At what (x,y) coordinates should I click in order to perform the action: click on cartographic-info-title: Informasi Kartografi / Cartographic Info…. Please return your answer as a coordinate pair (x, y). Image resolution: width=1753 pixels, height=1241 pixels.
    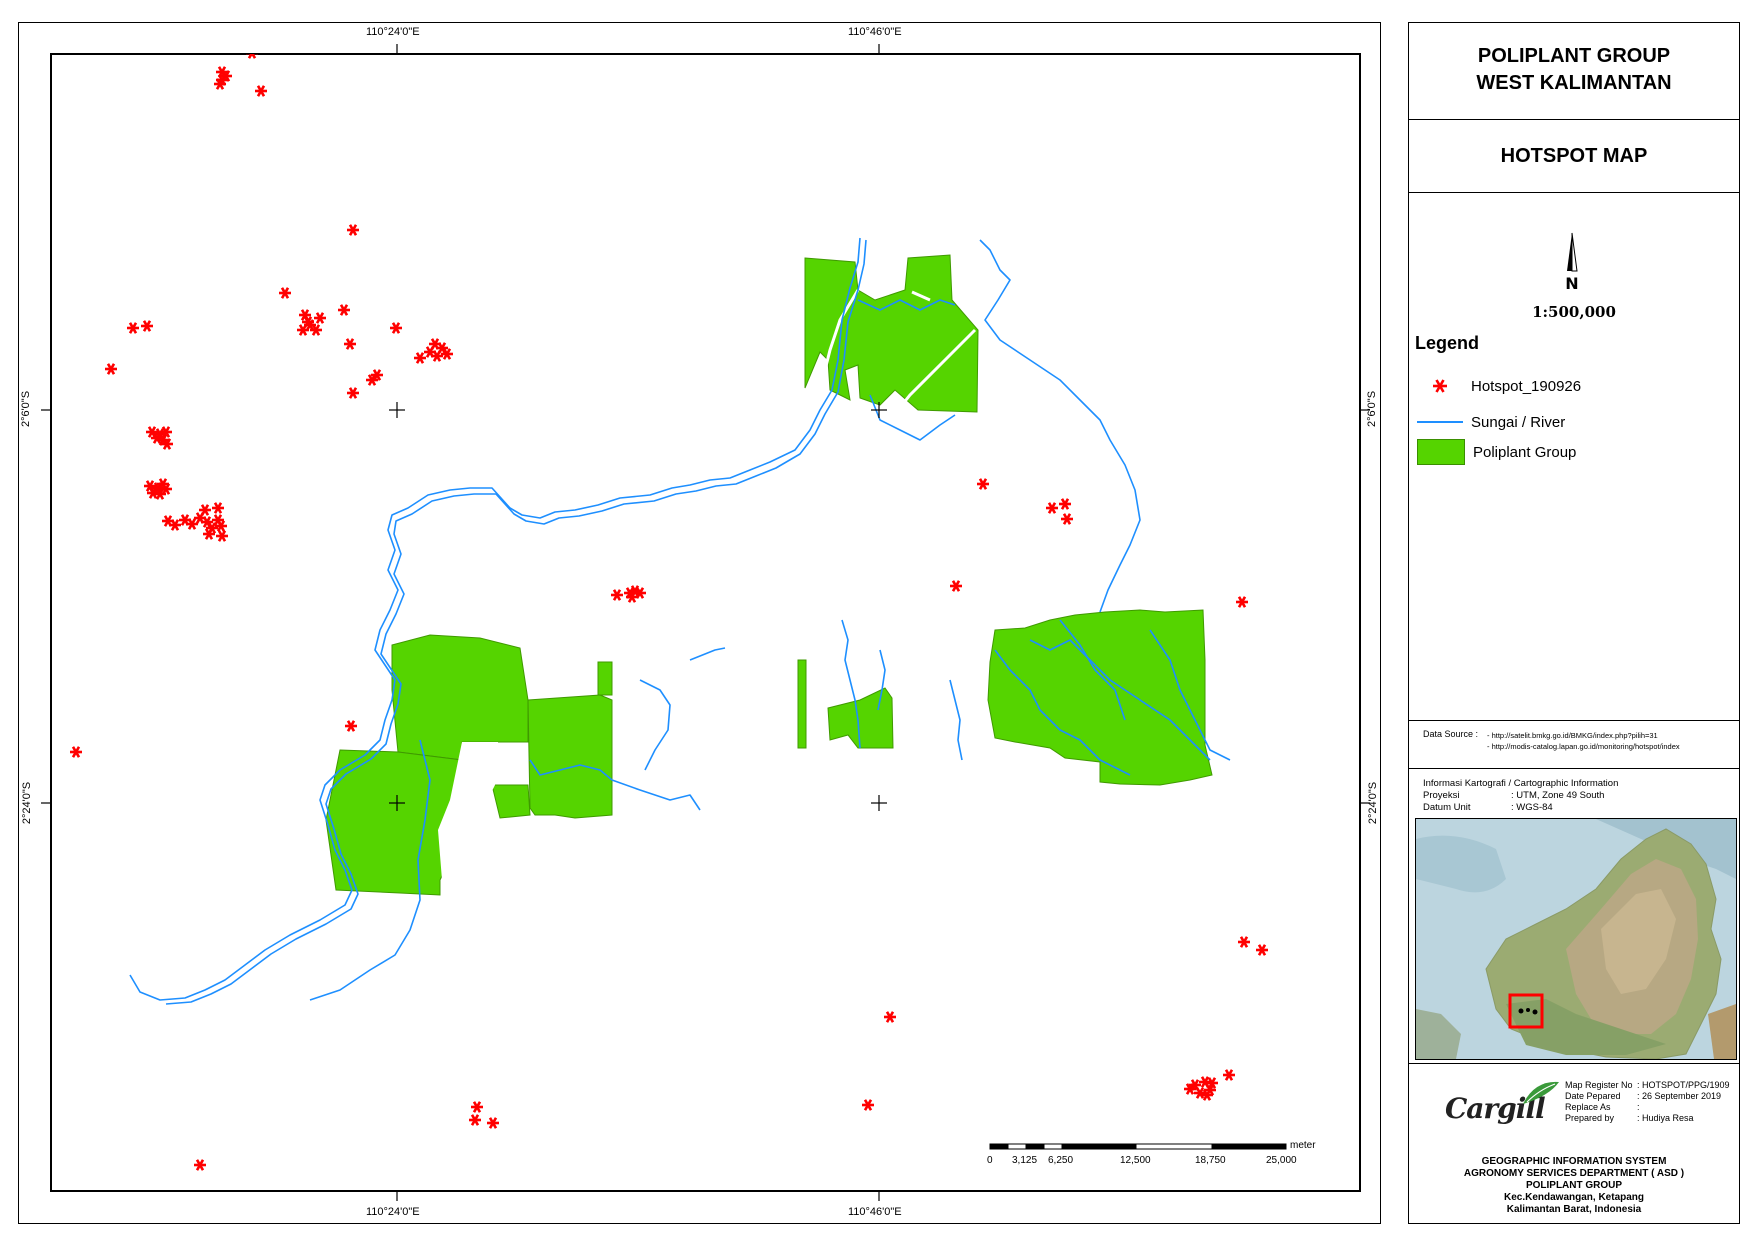
    Looking at the image, I should click on (1521, 783).